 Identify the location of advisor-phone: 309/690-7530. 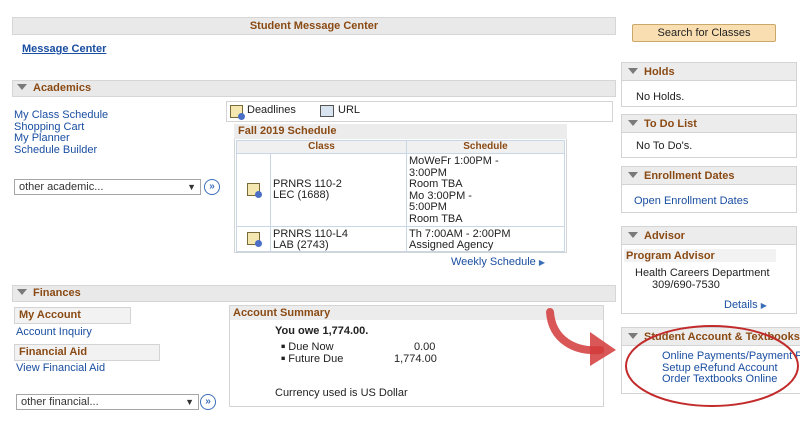
(686, 285).